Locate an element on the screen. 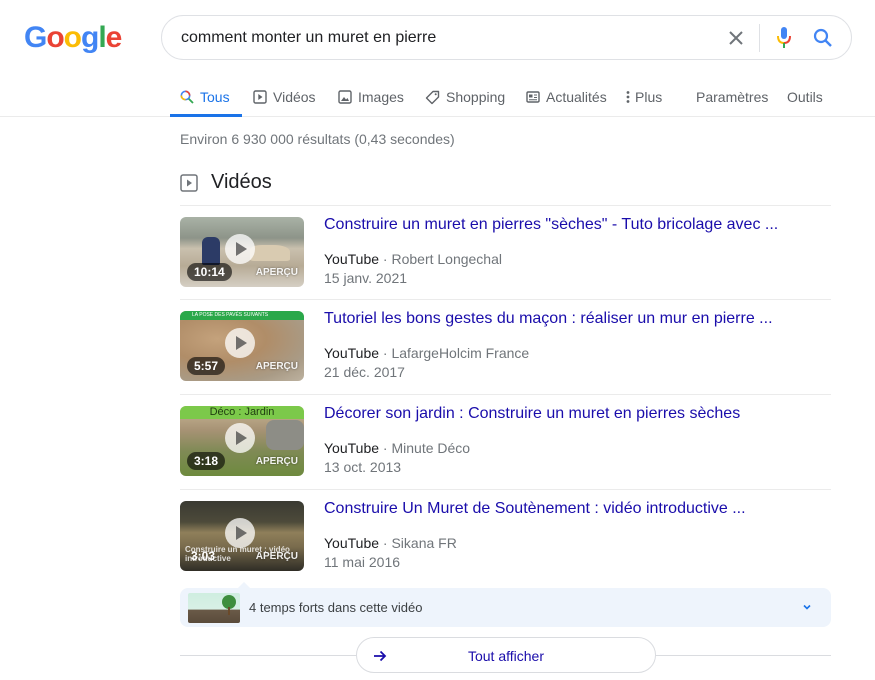 The image size is (875, 680). video-channel: Minute Déco is located at coordinates (431, 448).